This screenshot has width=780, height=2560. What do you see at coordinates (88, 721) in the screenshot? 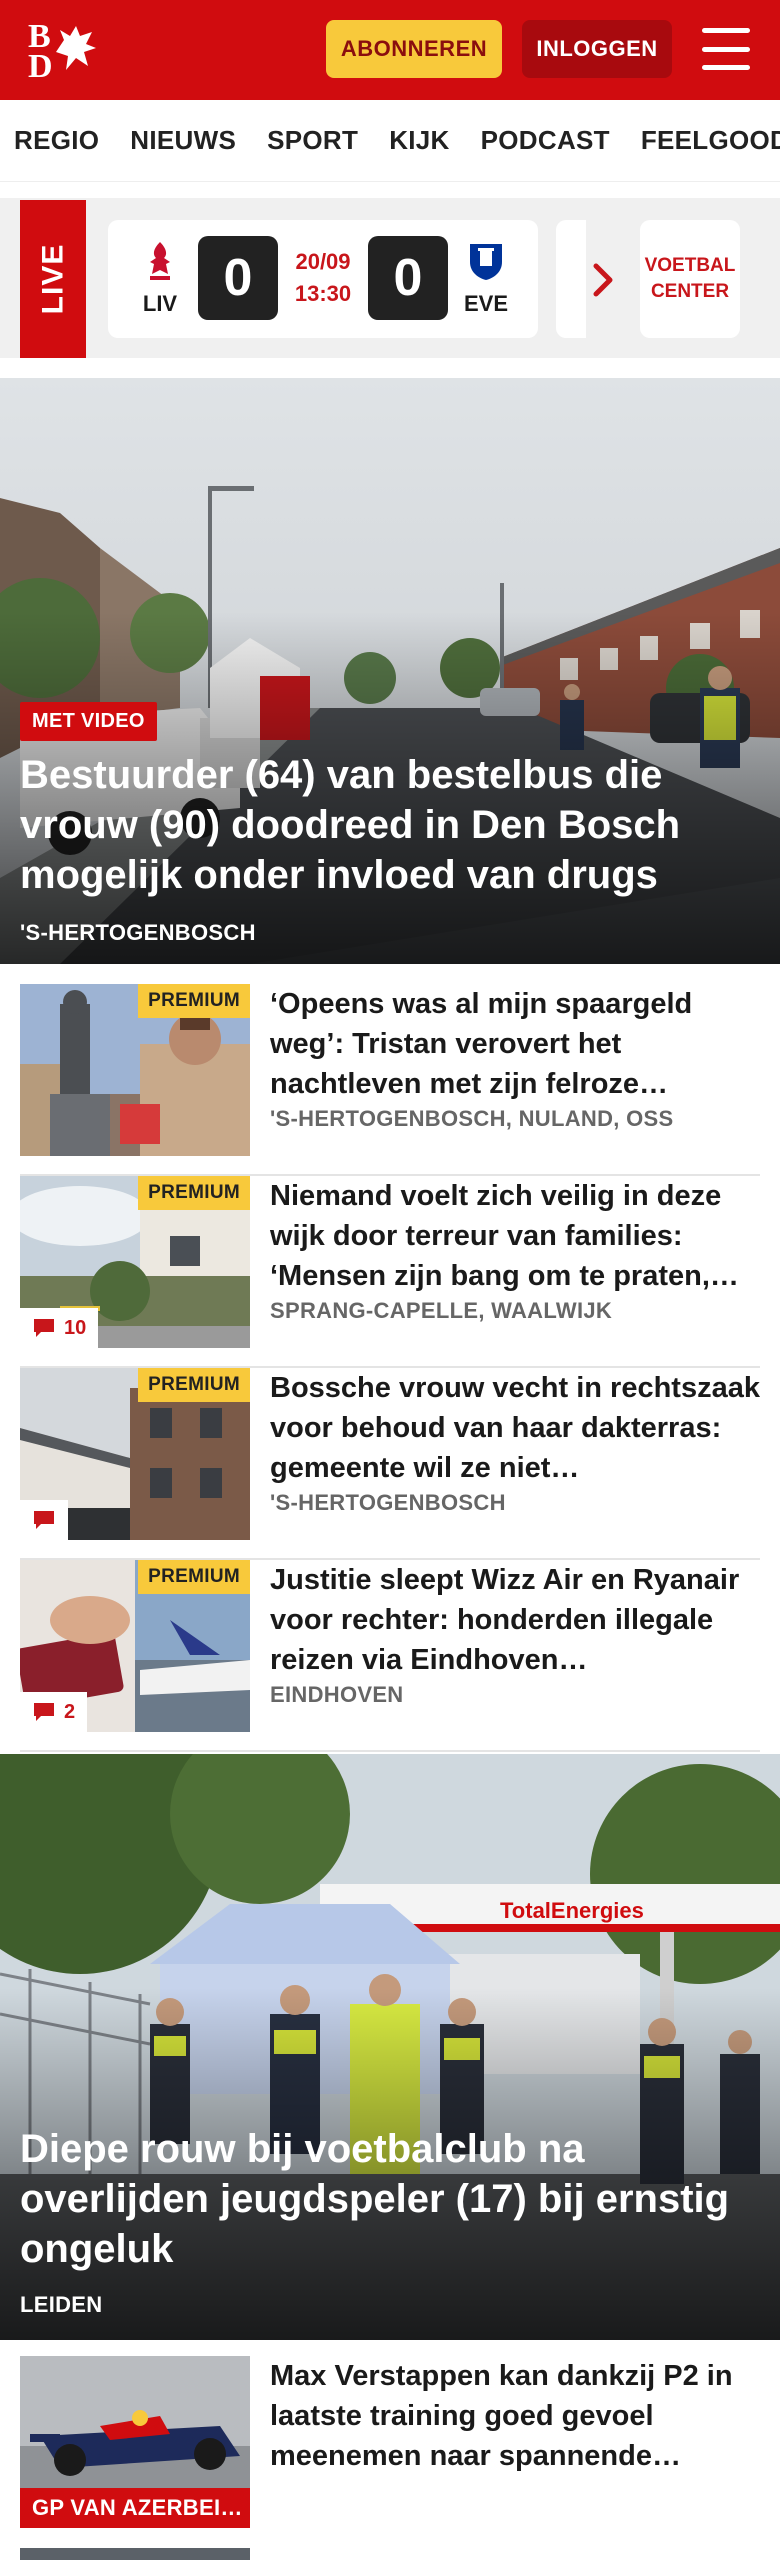
I see `video-badge: MET VIDEO` at bounding box center [88, 721].